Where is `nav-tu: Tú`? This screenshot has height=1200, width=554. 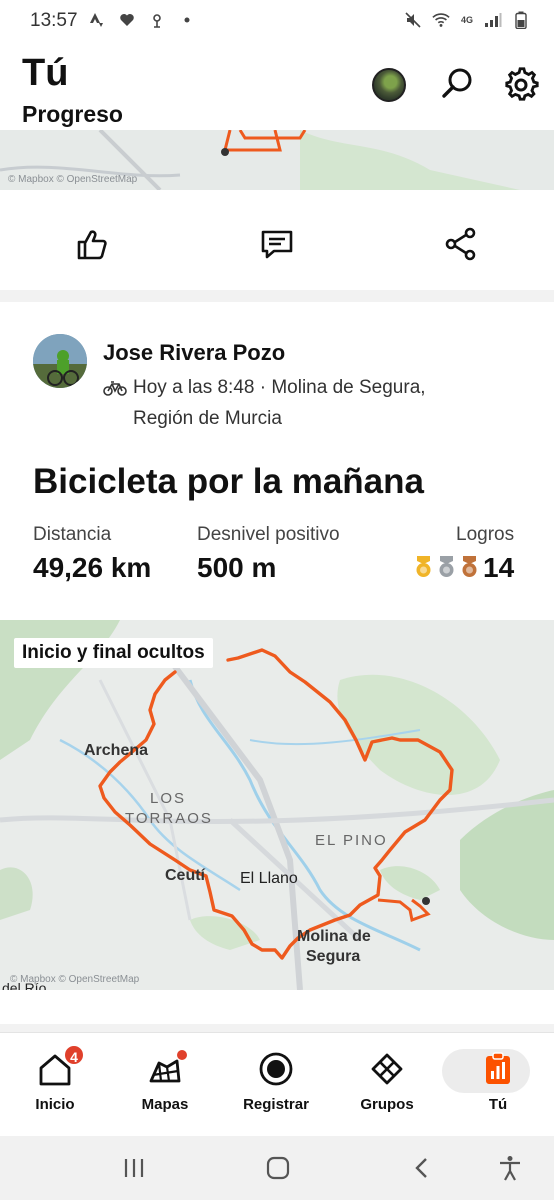 nav-tu: Tú is located at coordinates (497, 1085).